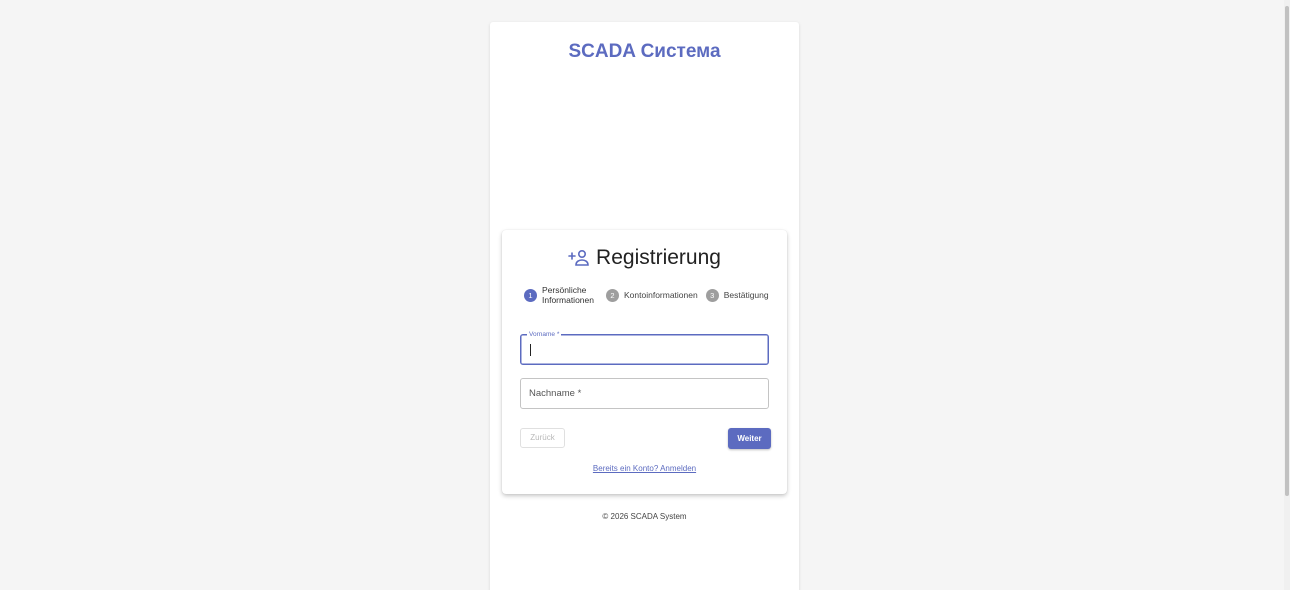  Describe the element at coordinates (568, 295) in the screenshot. I see `step-label: Persönliche Informationen` at that location.